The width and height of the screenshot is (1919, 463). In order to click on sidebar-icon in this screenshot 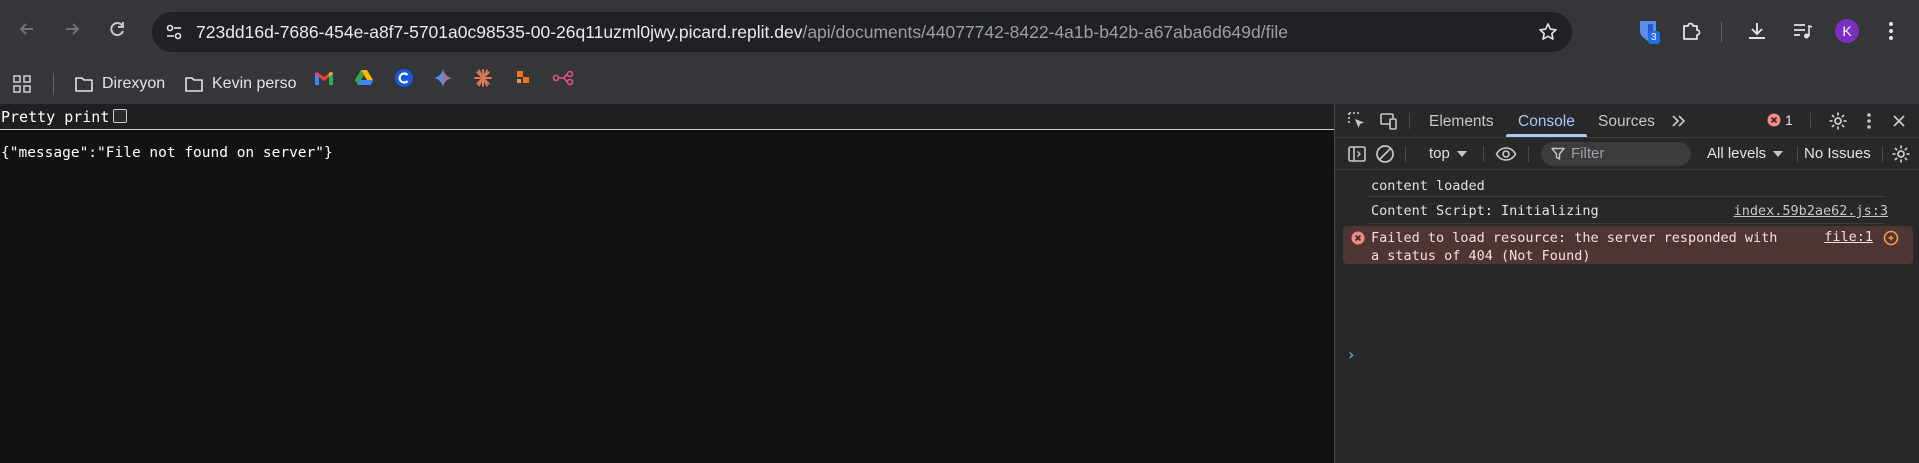, I will do `click(1357, 154)`.